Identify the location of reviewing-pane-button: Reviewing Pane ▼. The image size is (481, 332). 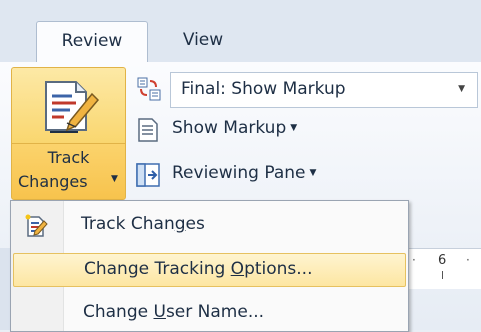
(244, 173).